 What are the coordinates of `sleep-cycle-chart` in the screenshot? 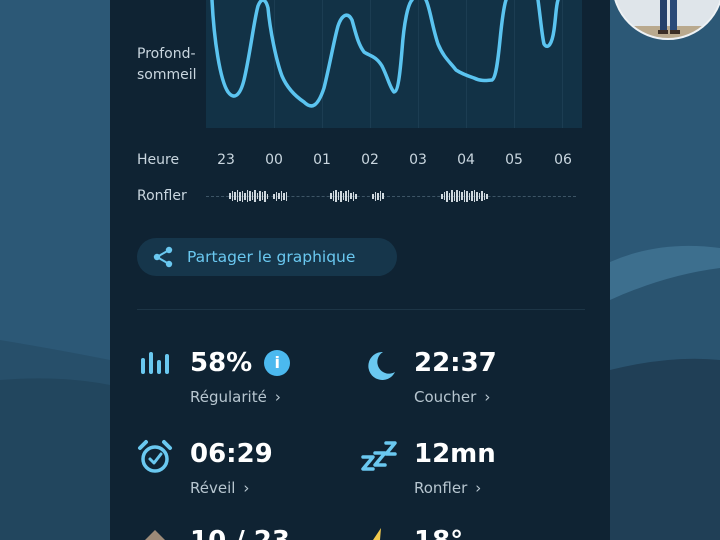 It's located at (394, 64).